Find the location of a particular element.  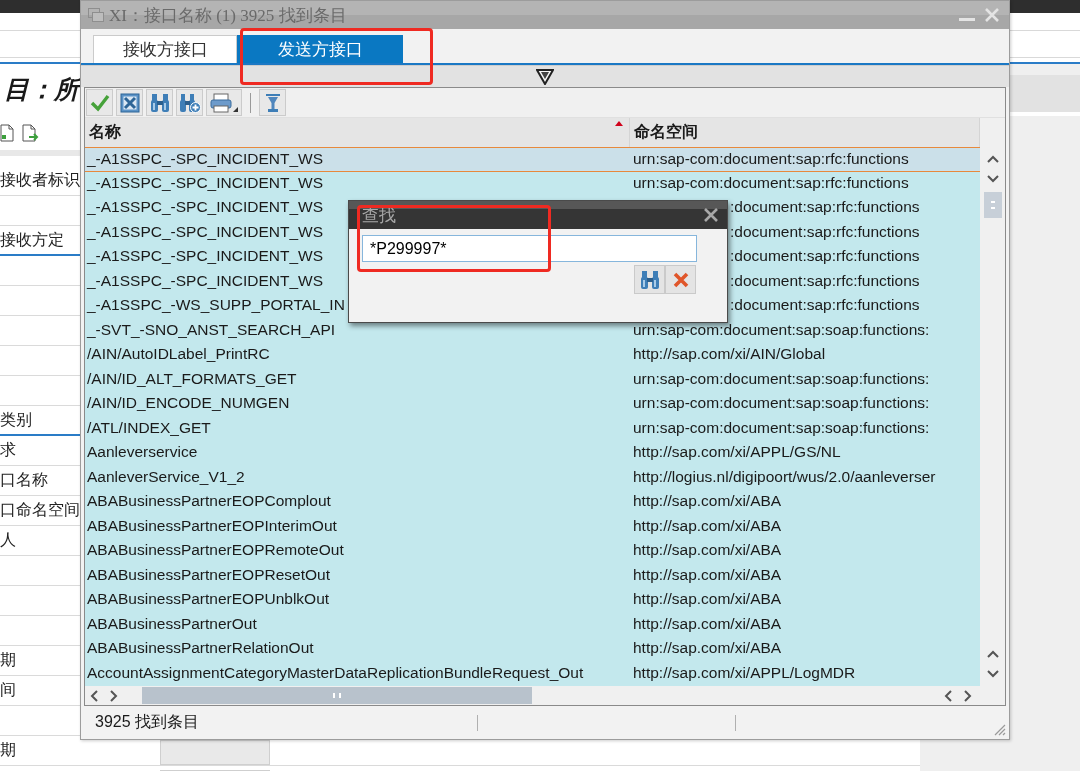

field-label: 接收者标识 is located at coordinates (40, 180).